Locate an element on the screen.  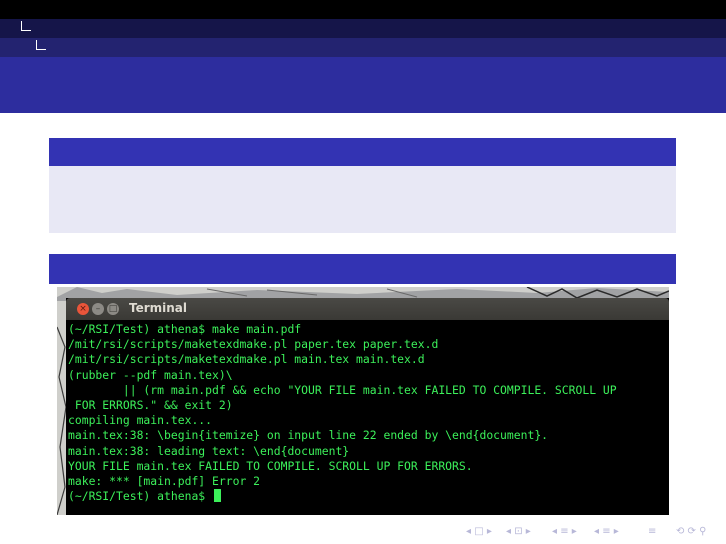
terminal-cursor is located at coordinates (218, 496).